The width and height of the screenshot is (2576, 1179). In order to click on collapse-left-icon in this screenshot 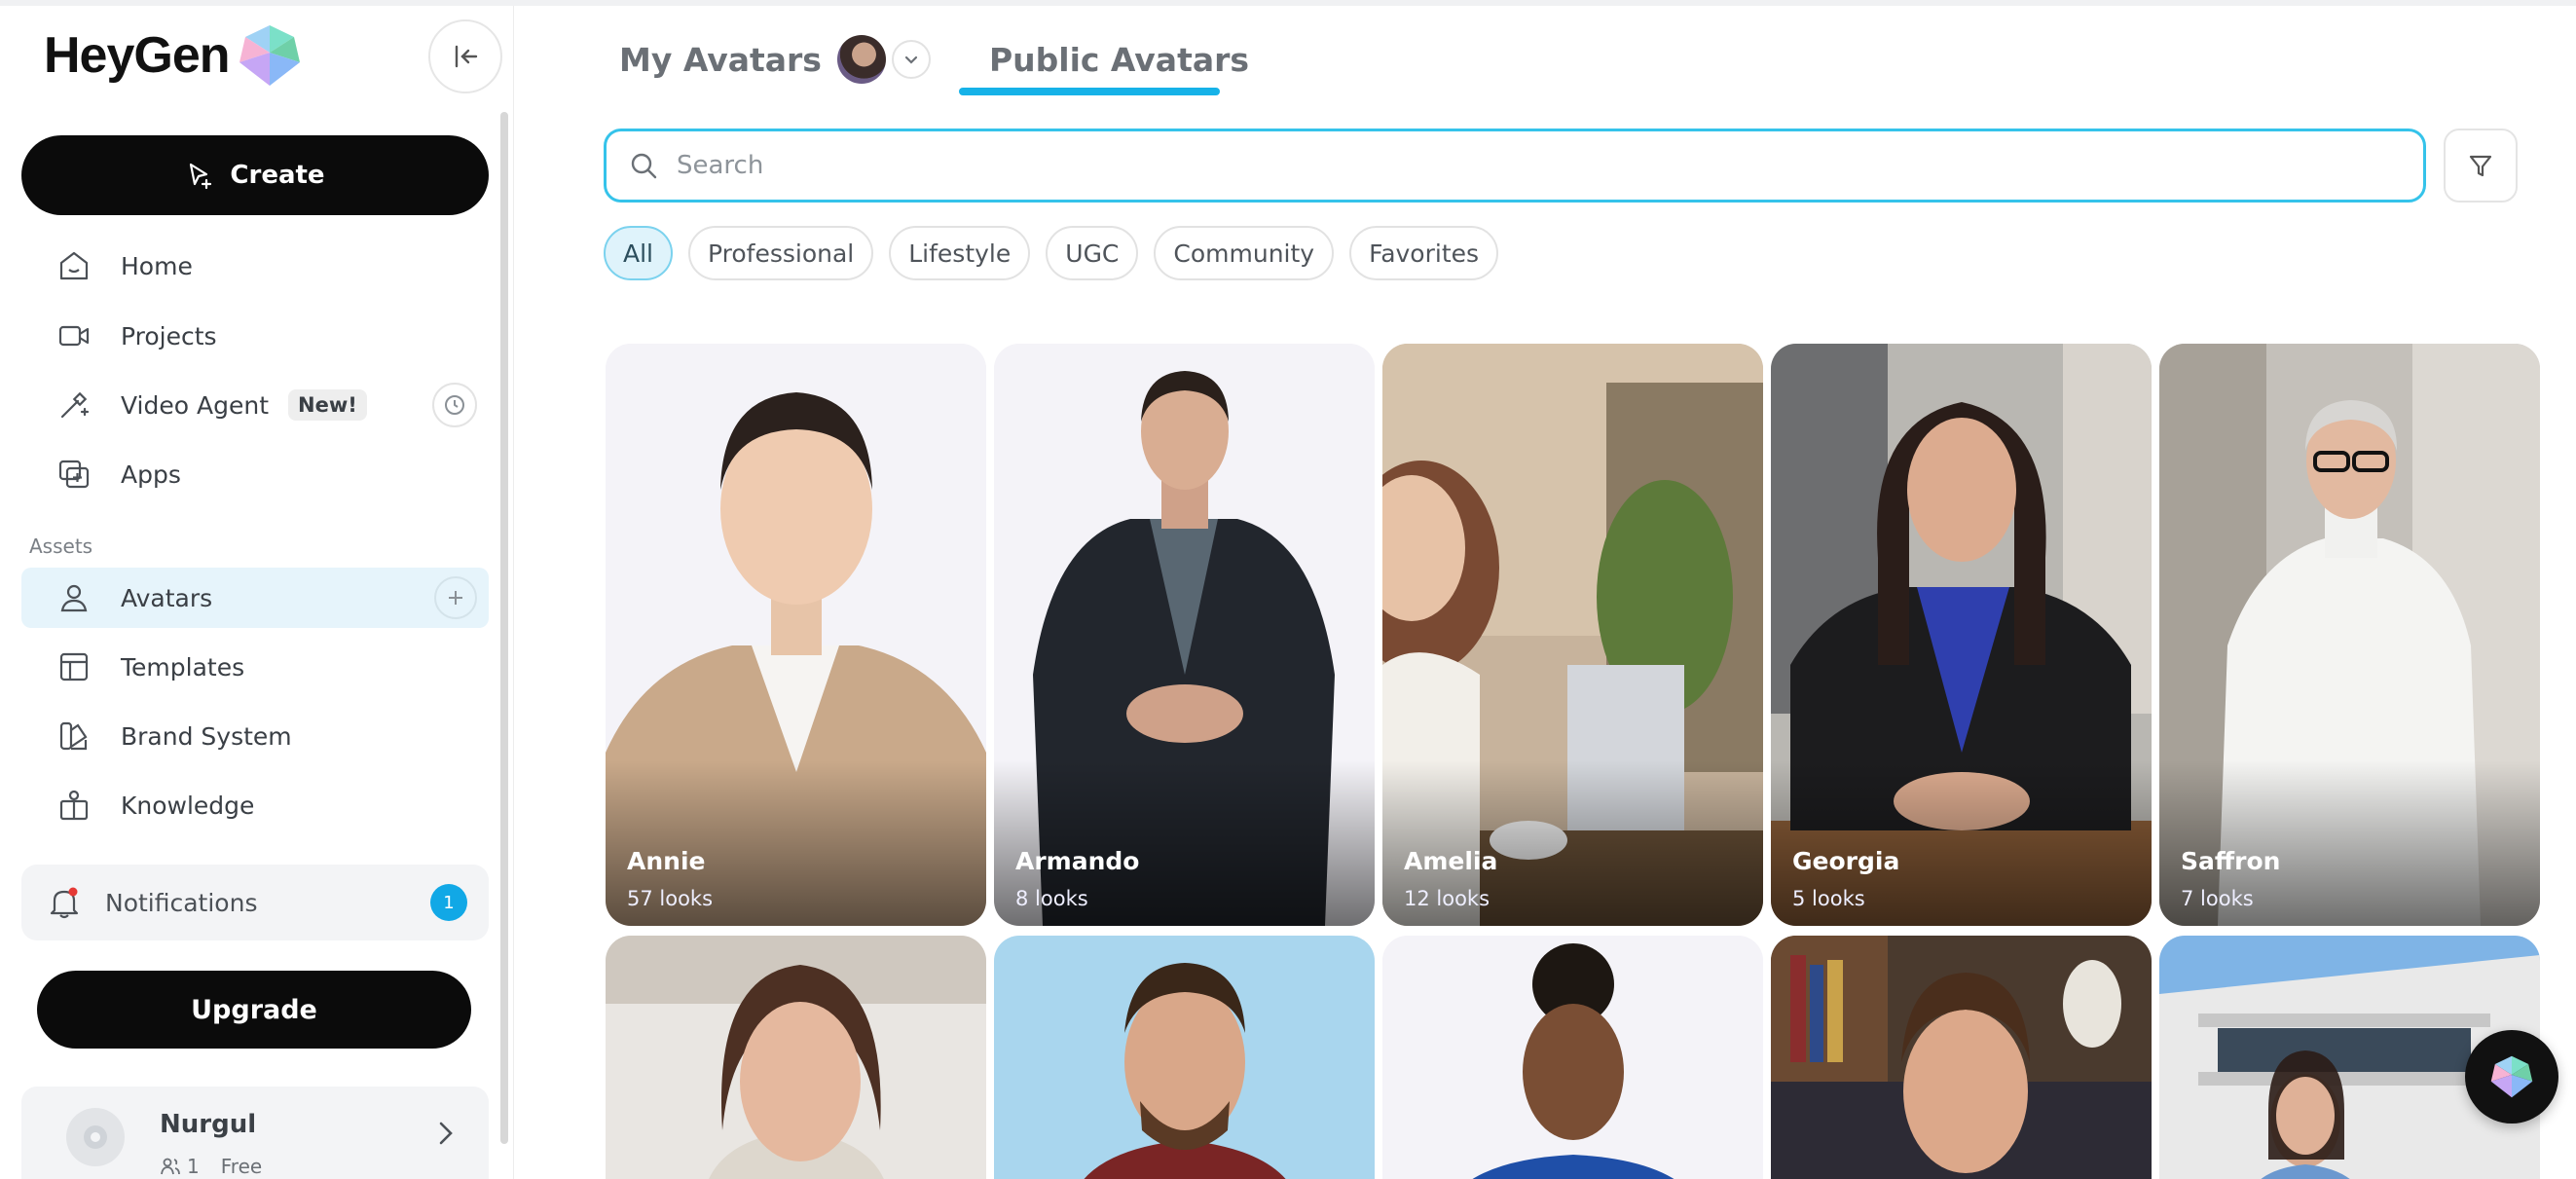, I will do `click(466, 57)`.